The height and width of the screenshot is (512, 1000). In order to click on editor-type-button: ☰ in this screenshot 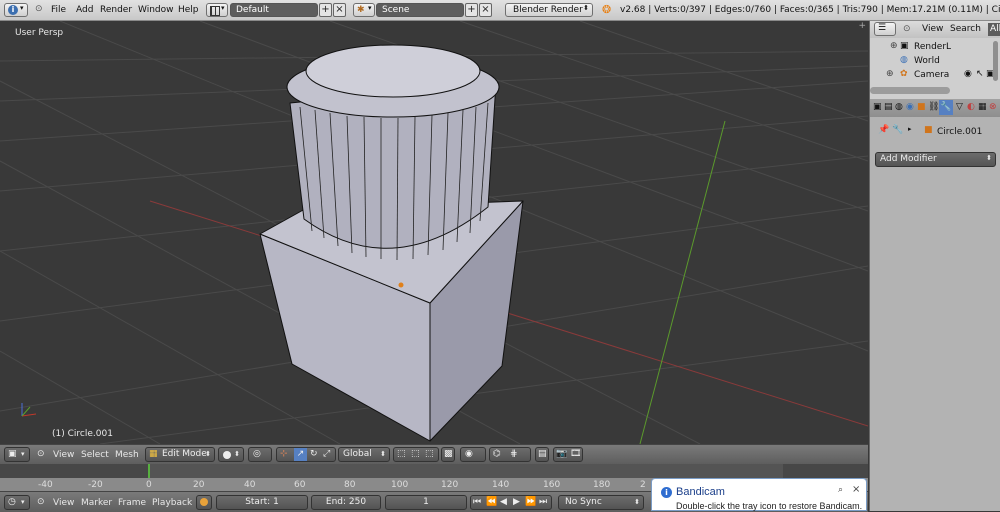, I will do `click(885, 29)`.